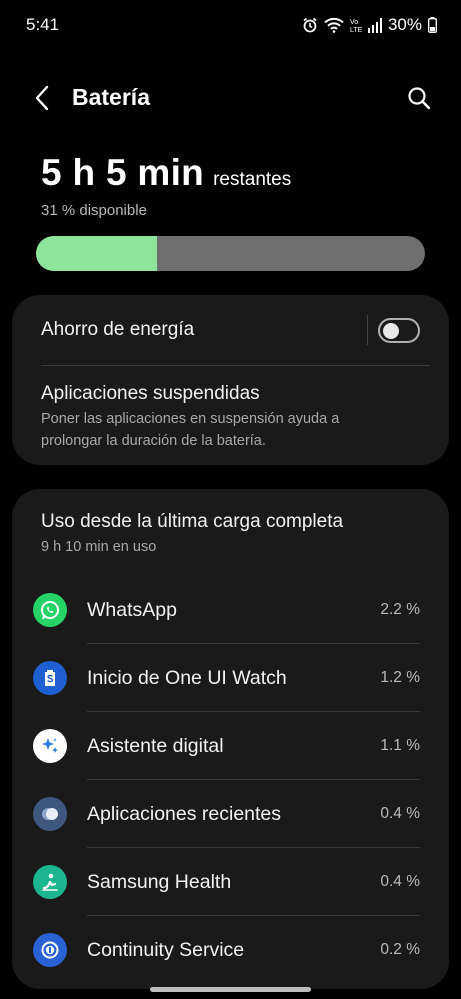 The width and height of the screenshot is (461, 999). What do you see at coordinates (230, 610) in the screenshot?
I see `app-row-whatsapp: WhatsApp 2.2 %` at bounding box center [230, 610].